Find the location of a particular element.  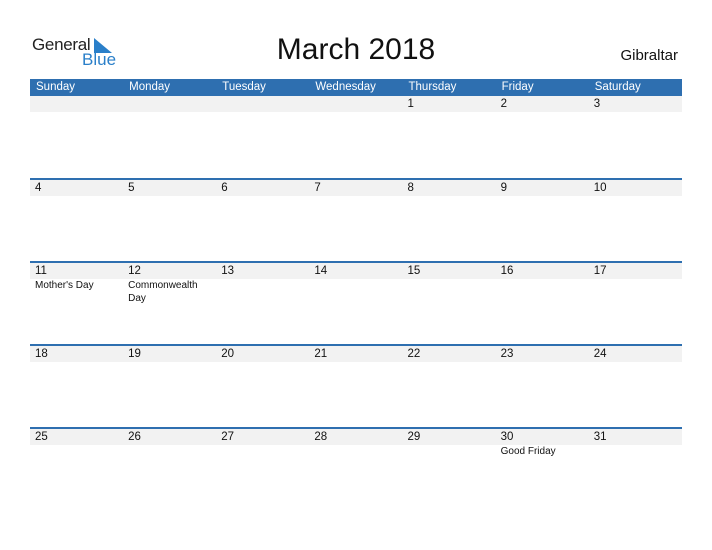

day-cell: 24 is located at coordinates (635, 354).